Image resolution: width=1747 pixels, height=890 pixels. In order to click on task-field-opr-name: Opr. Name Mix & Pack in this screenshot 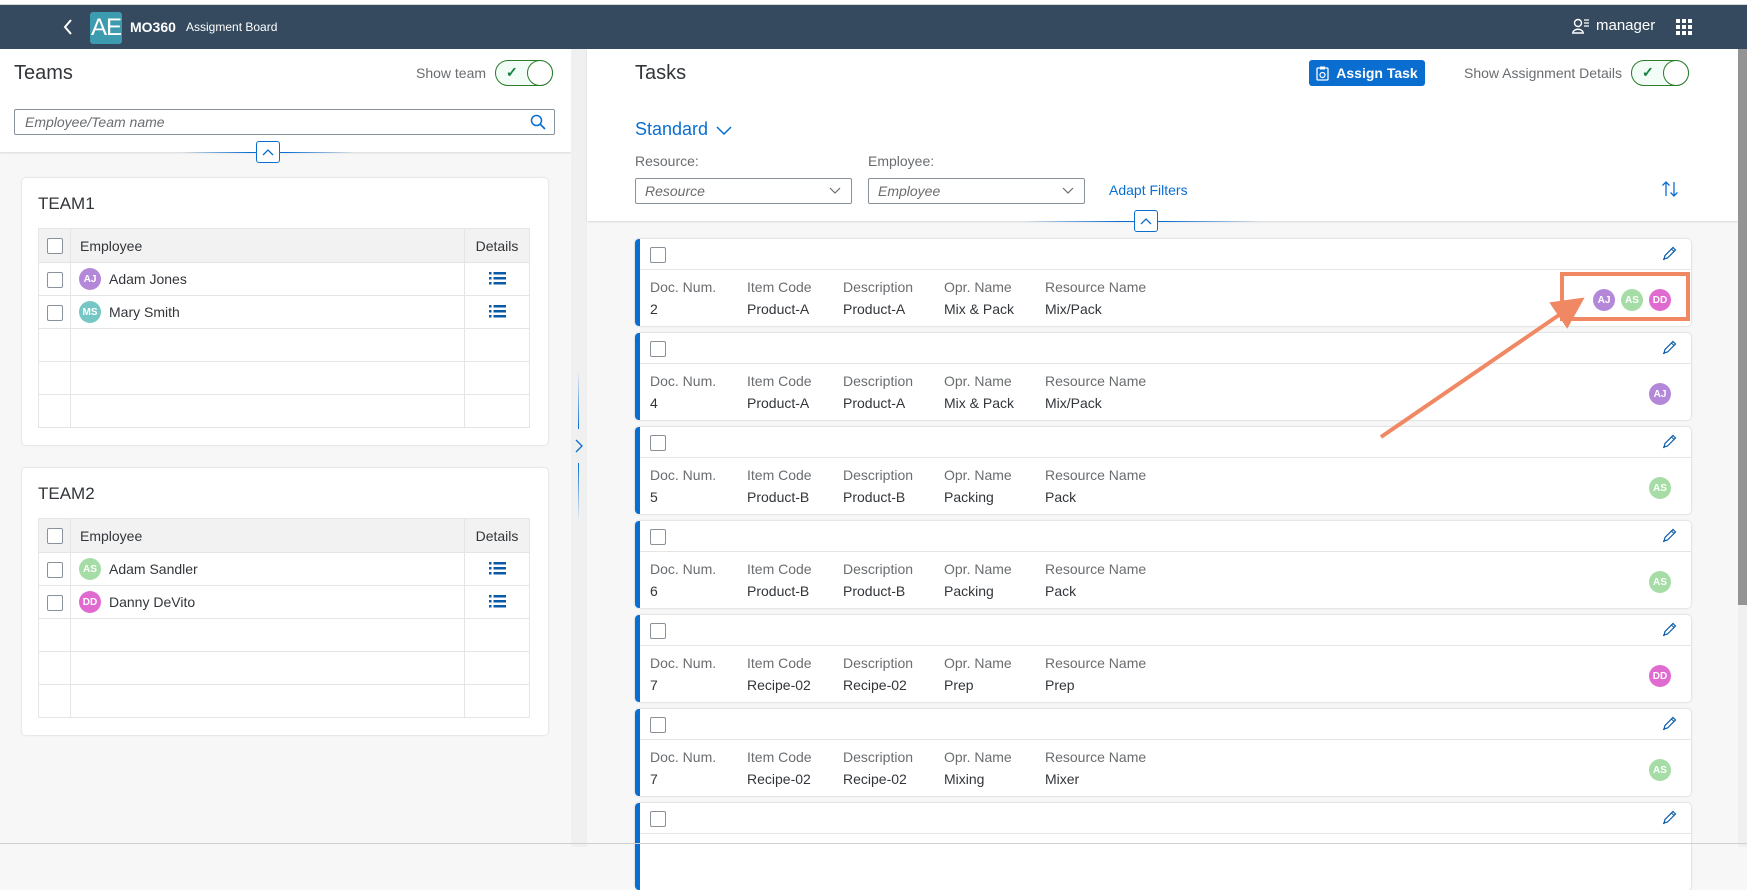, I will do `click(994, 392)`.